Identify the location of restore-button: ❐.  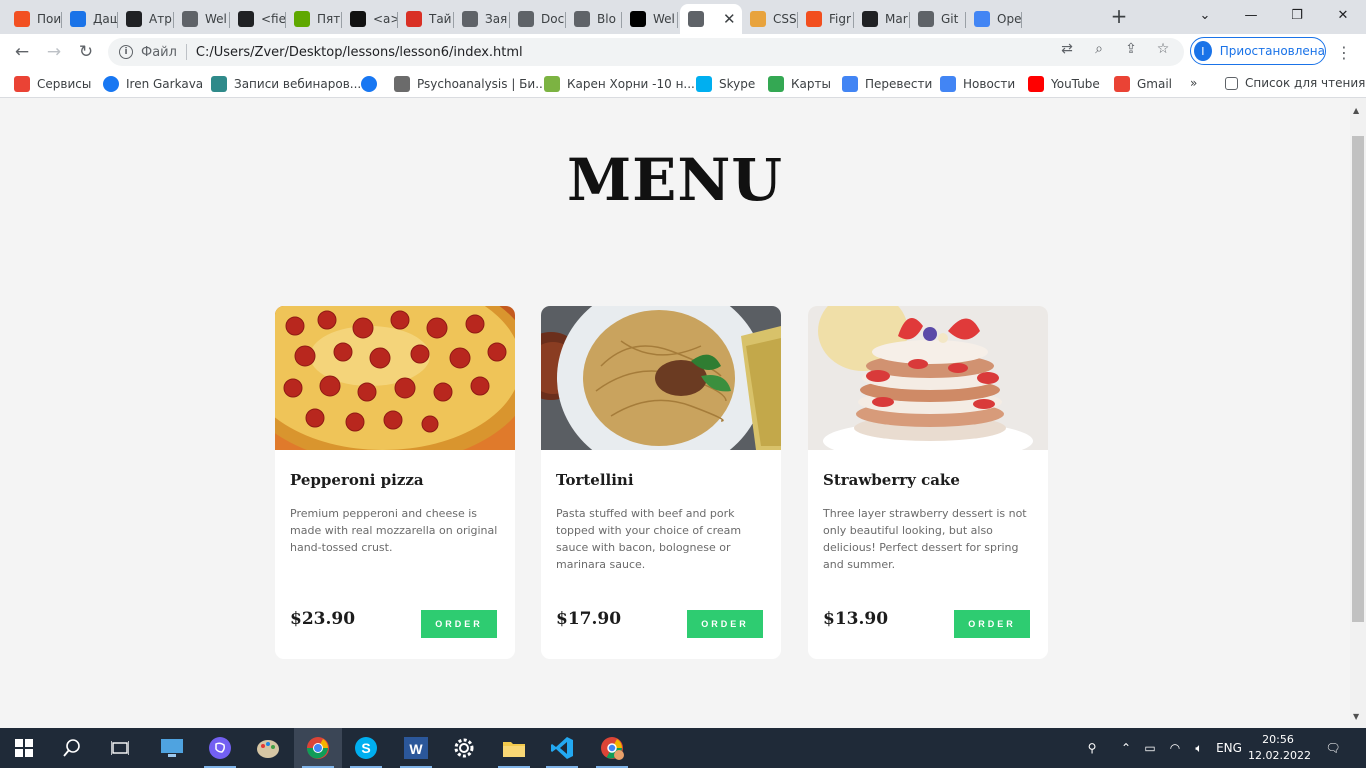
(1297, 15).